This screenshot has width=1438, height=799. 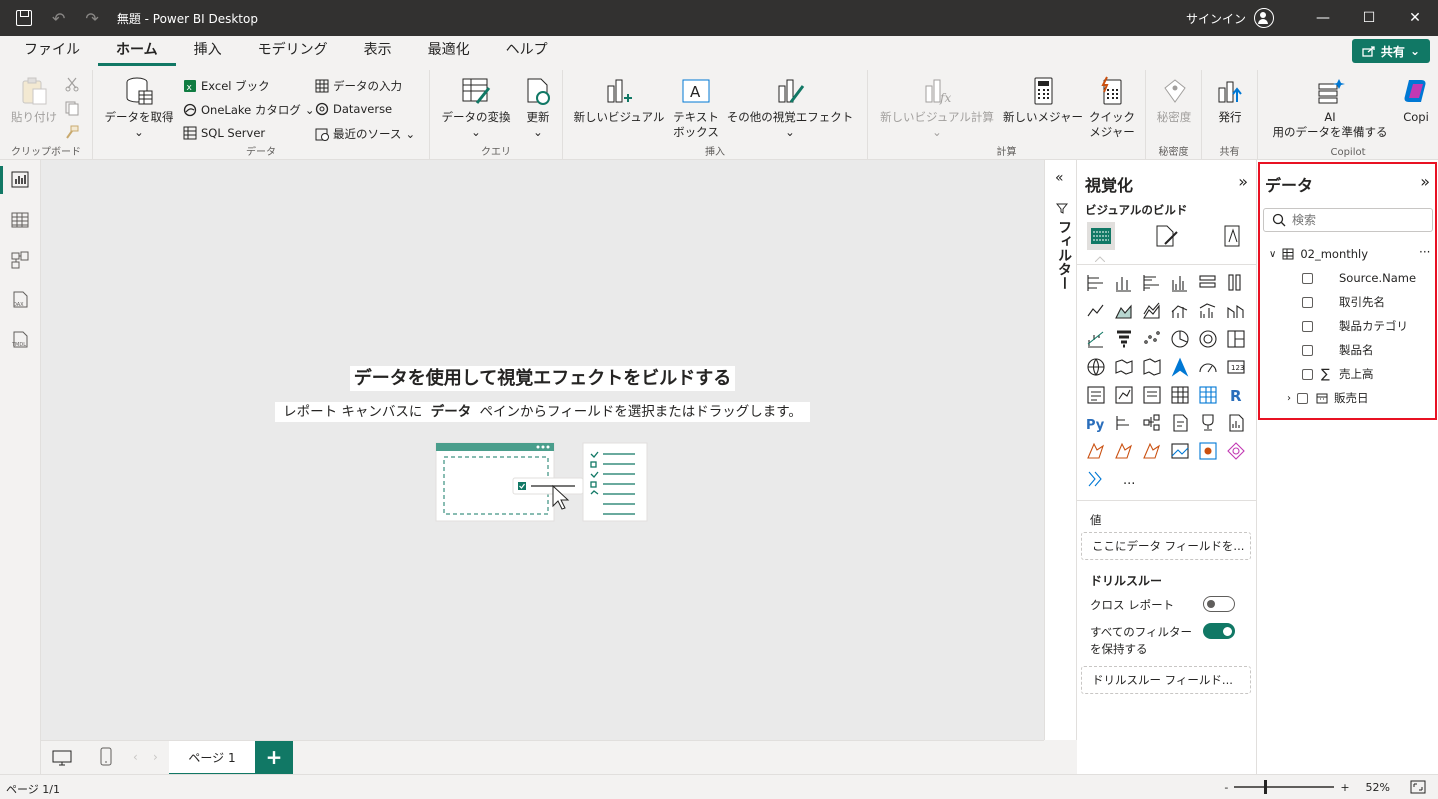 I want to click on desktop-layout-icon, so click(x=62, y=758).